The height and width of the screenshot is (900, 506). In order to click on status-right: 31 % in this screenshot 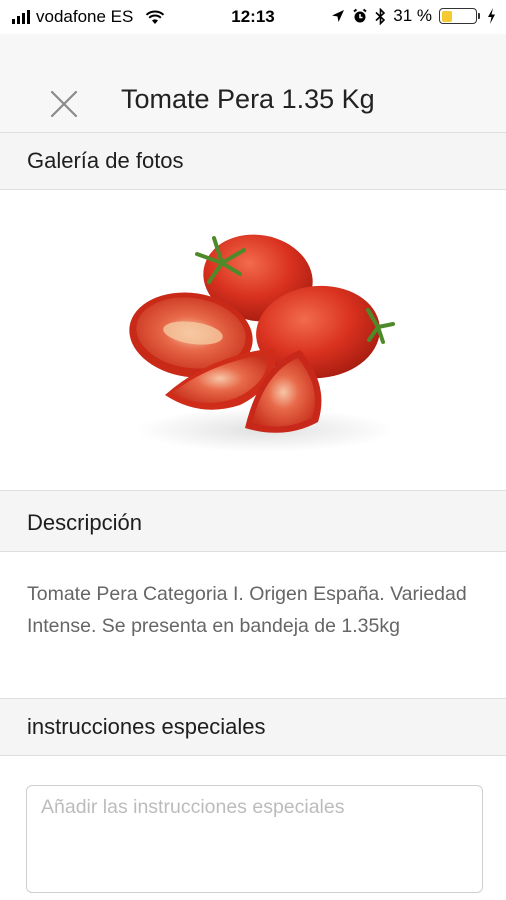, I will do `click(413, 16)`.